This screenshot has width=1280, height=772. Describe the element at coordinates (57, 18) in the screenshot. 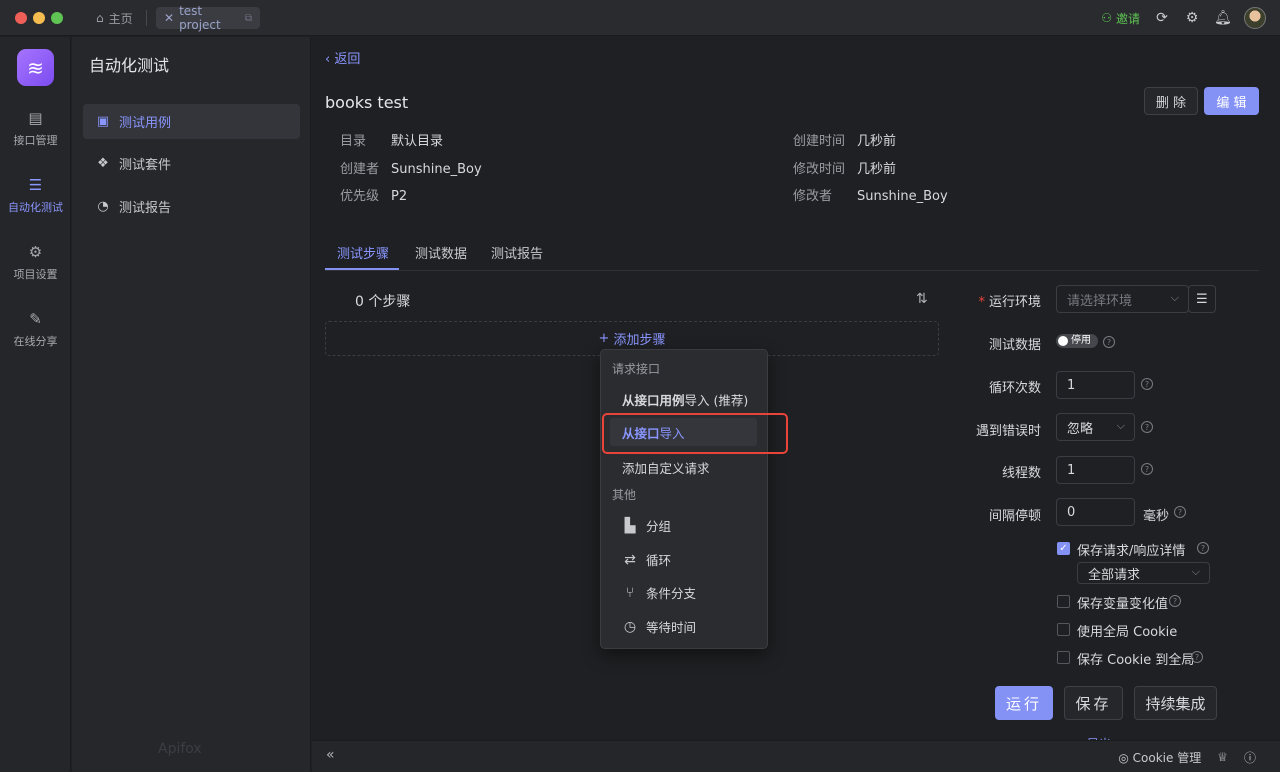

I see `maximize-window-button` at that location.